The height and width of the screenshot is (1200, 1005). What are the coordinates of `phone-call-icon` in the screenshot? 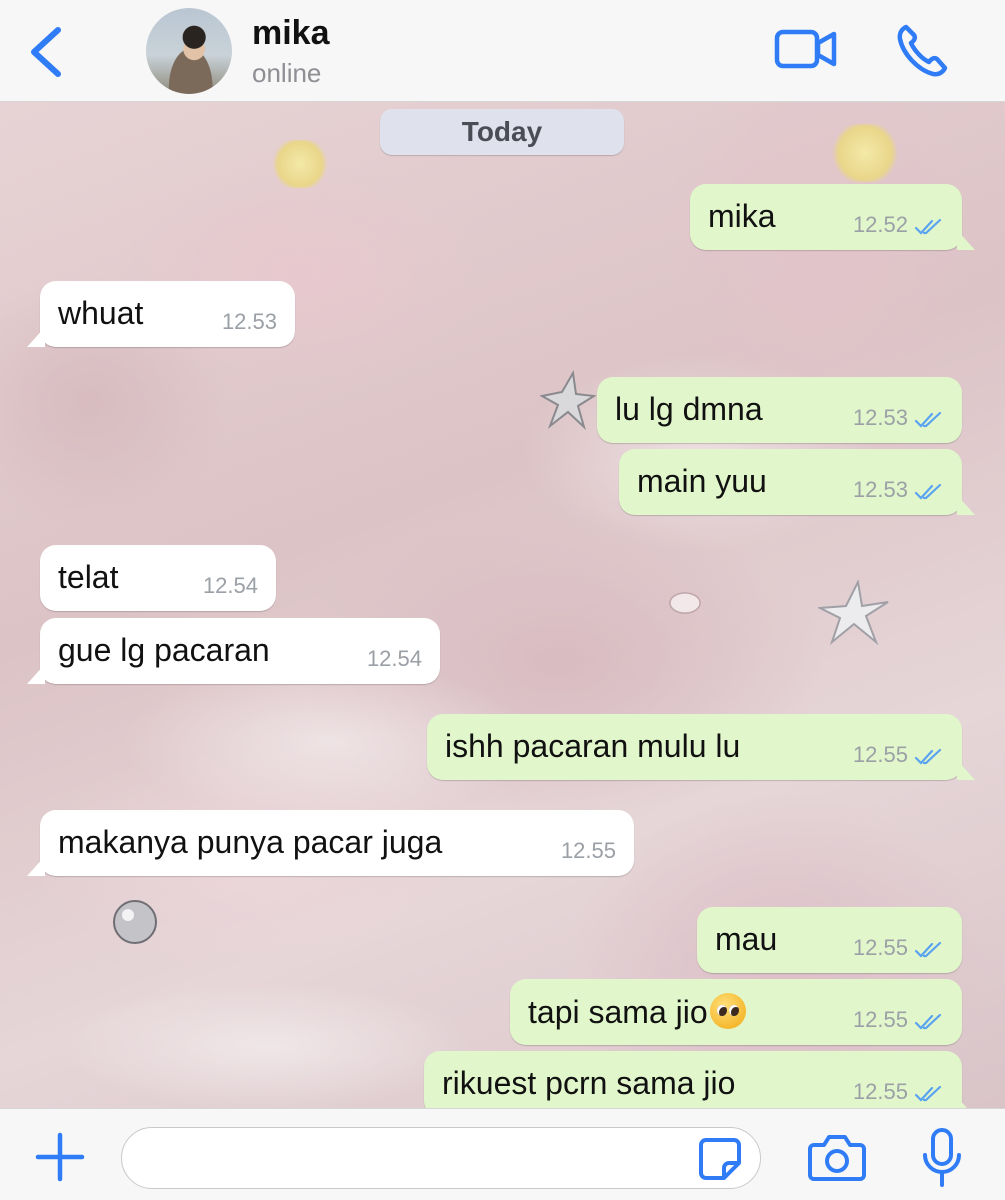 It's located at (922, 50).